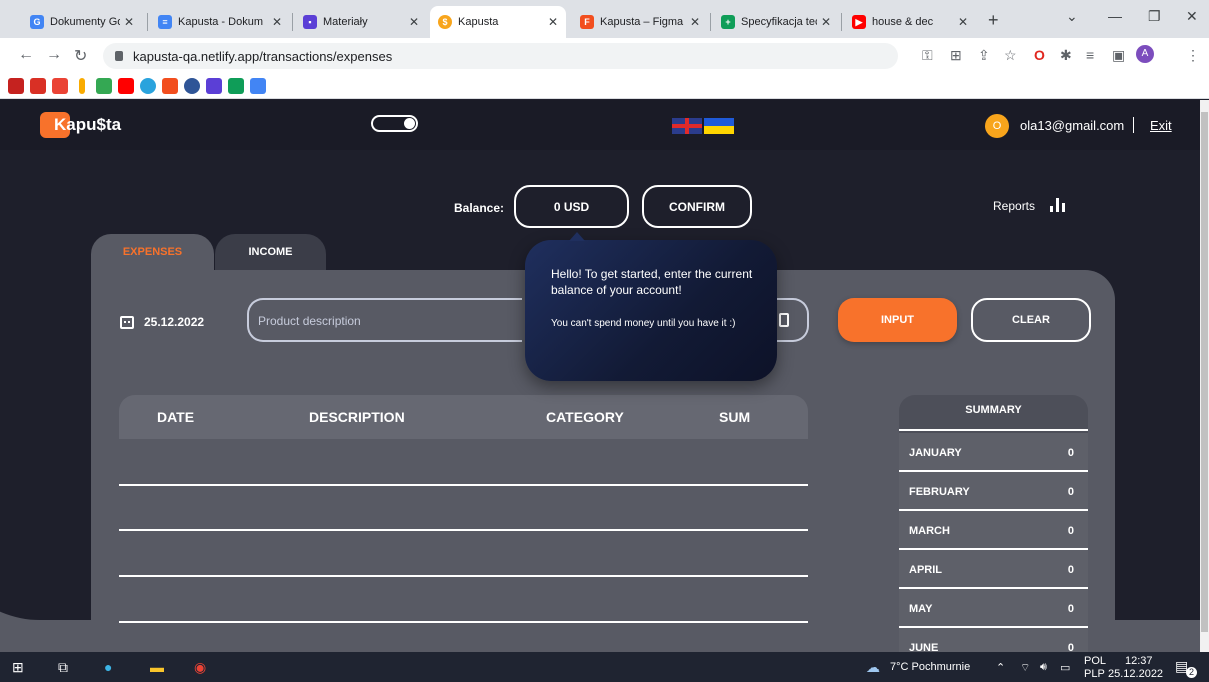 The width and height of the screenshot is (1209, 682). Describe the element at coordinates (1094, 674) in the screenshot. I see `language-bottom: PLP` at that location.